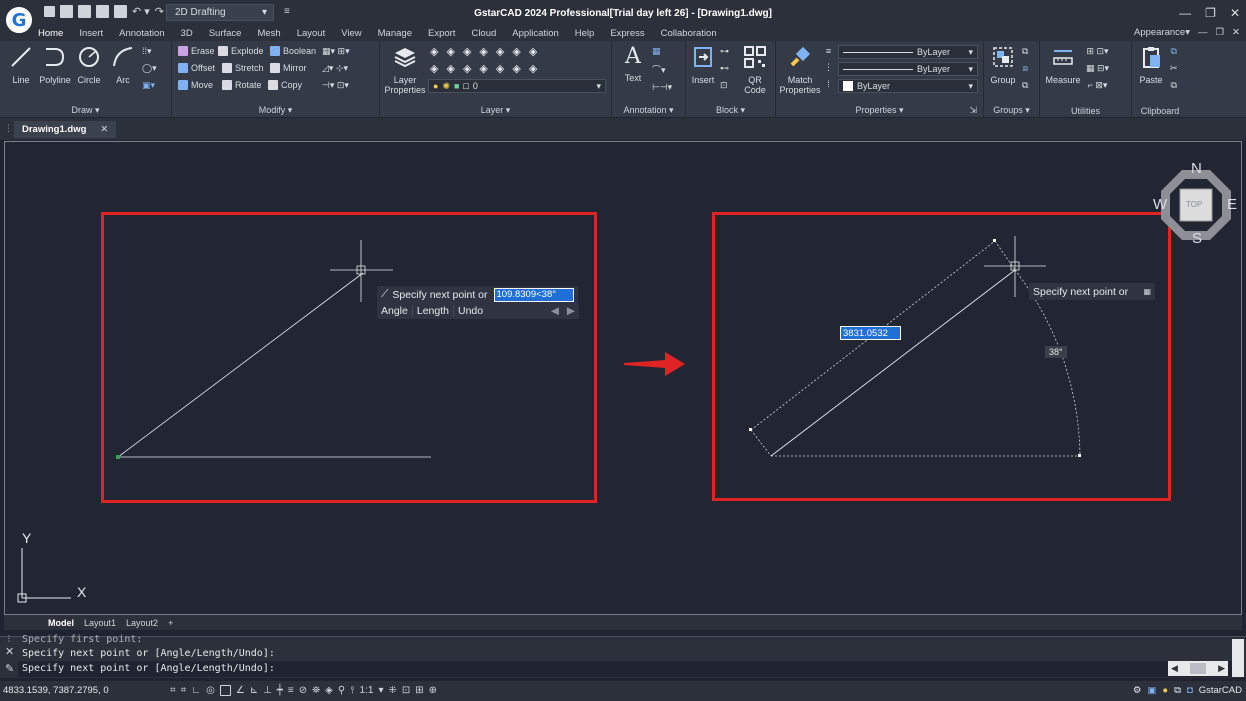  Describe the element at coordinates (1238, 658) in the screenshot. I see `command-vscroll` at that location.